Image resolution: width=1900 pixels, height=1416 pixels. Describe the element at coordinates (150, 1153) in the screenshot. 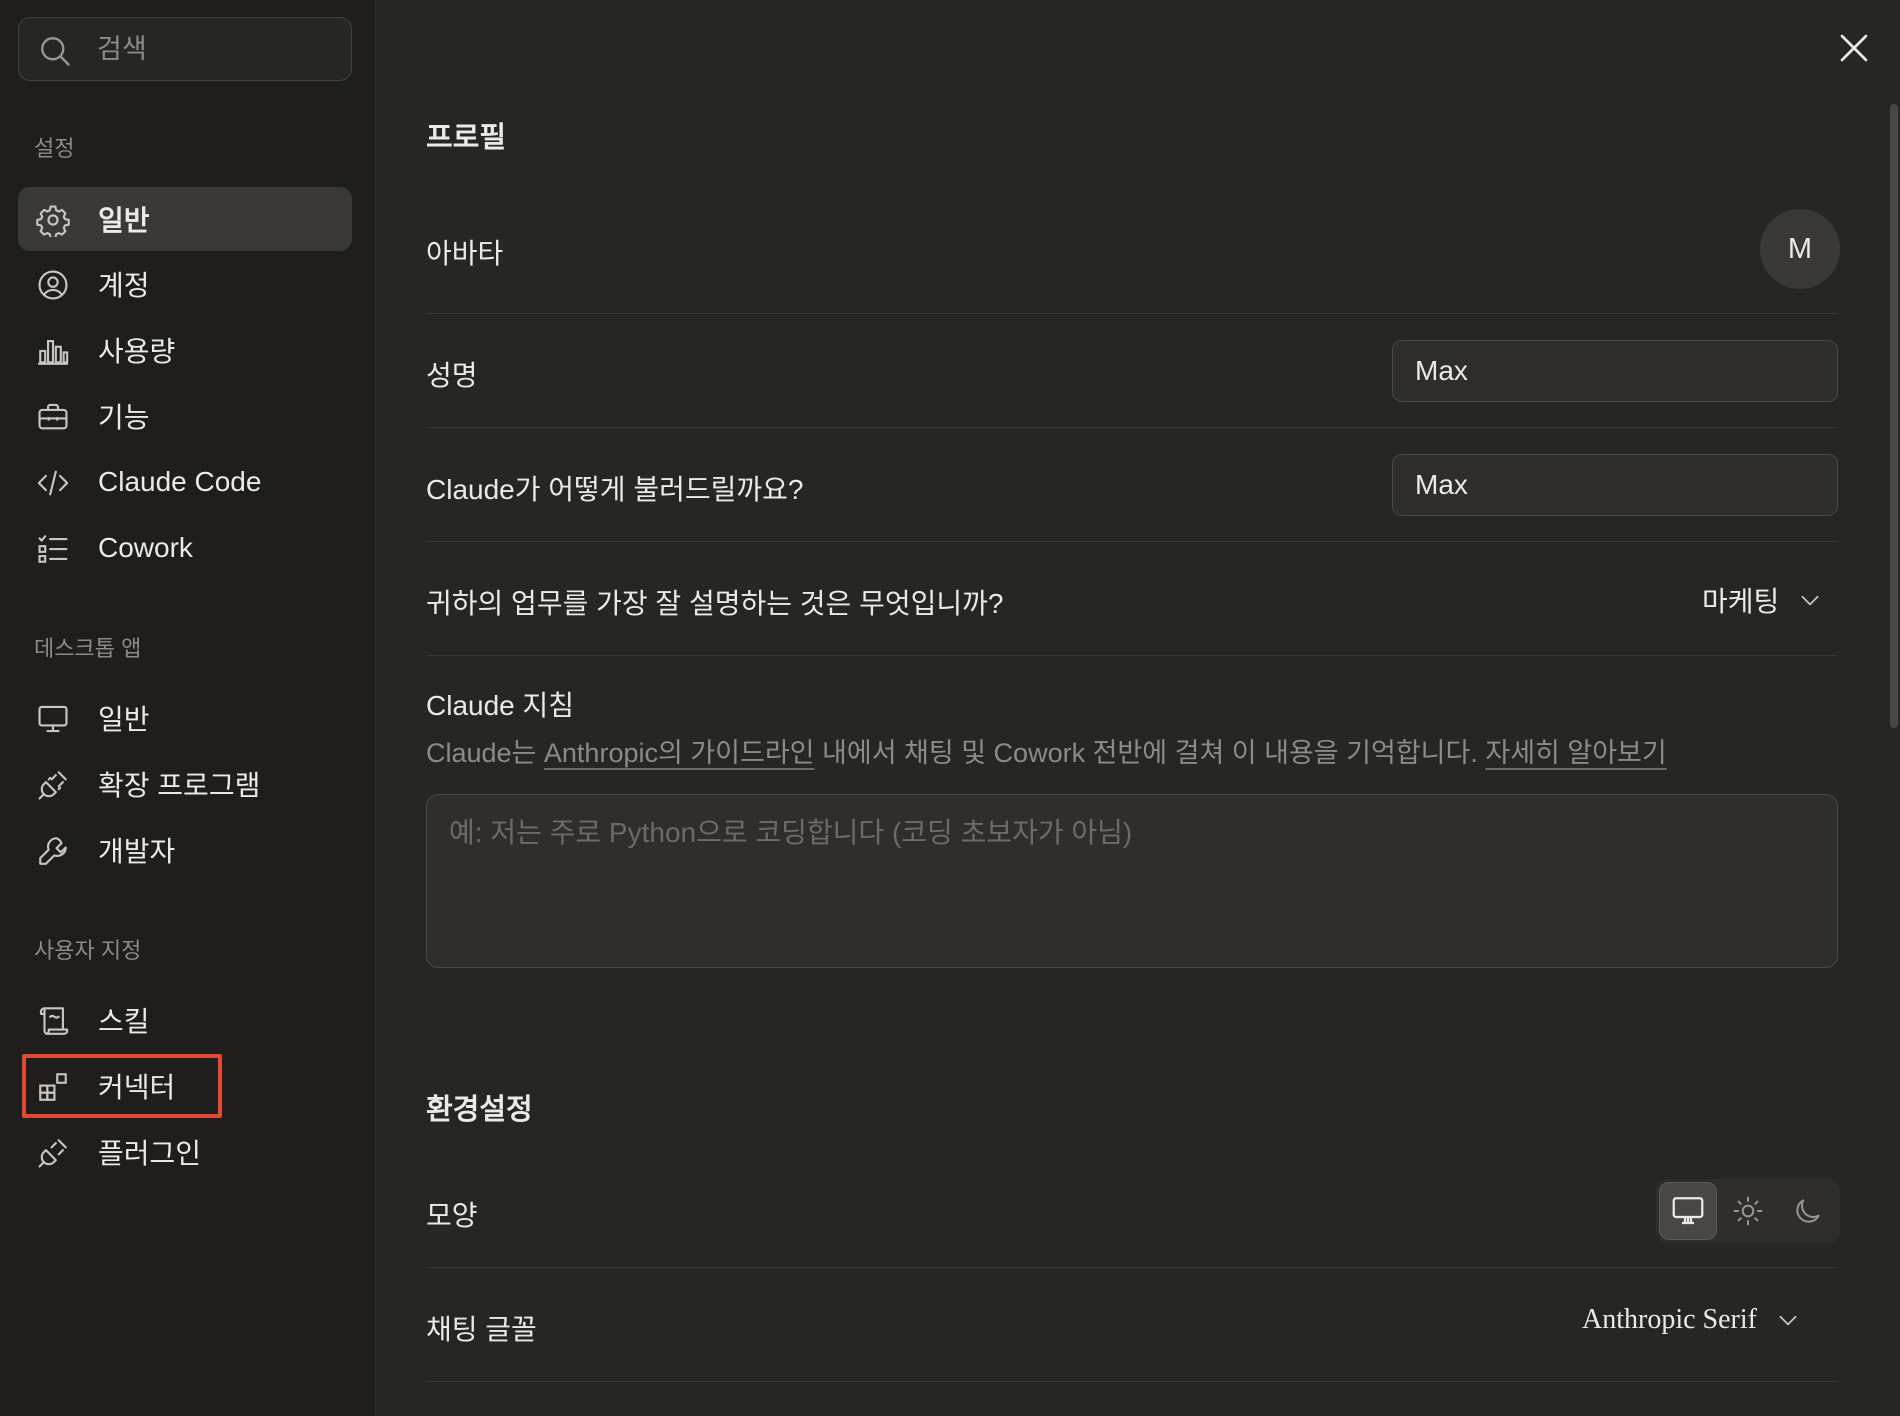

I see `sidebar-item-label: 플러그인` at that location.